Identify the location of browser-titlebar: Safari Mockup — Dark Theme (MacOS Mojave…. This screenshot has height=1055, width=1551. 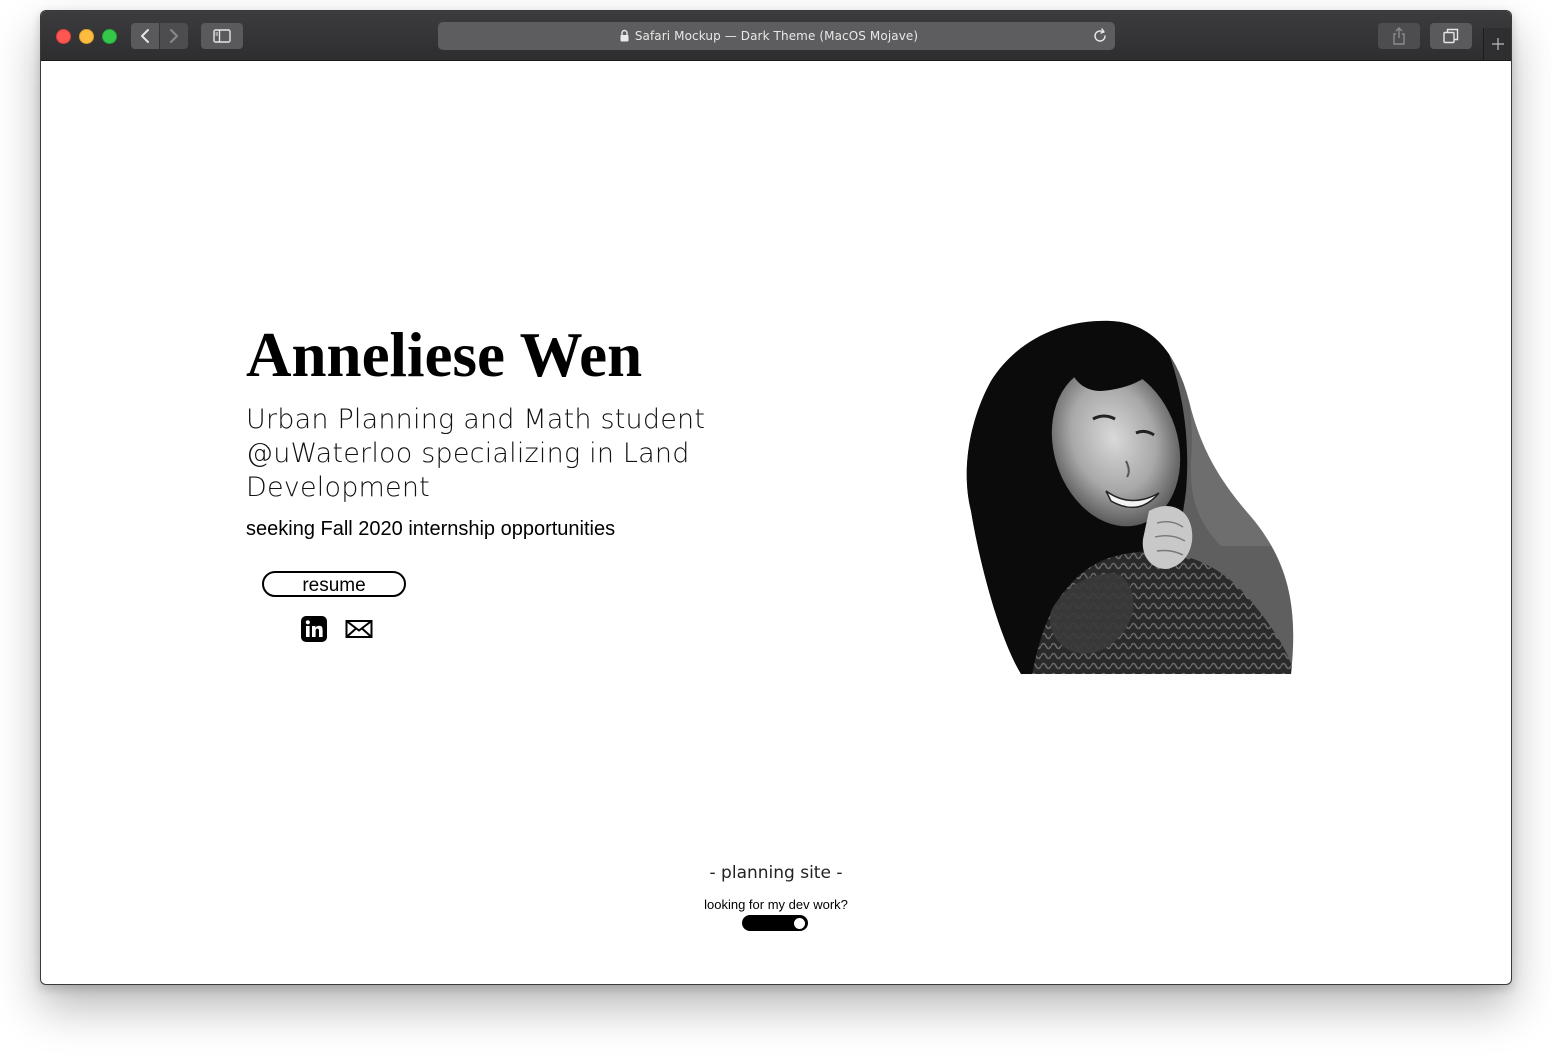
(776, 36).